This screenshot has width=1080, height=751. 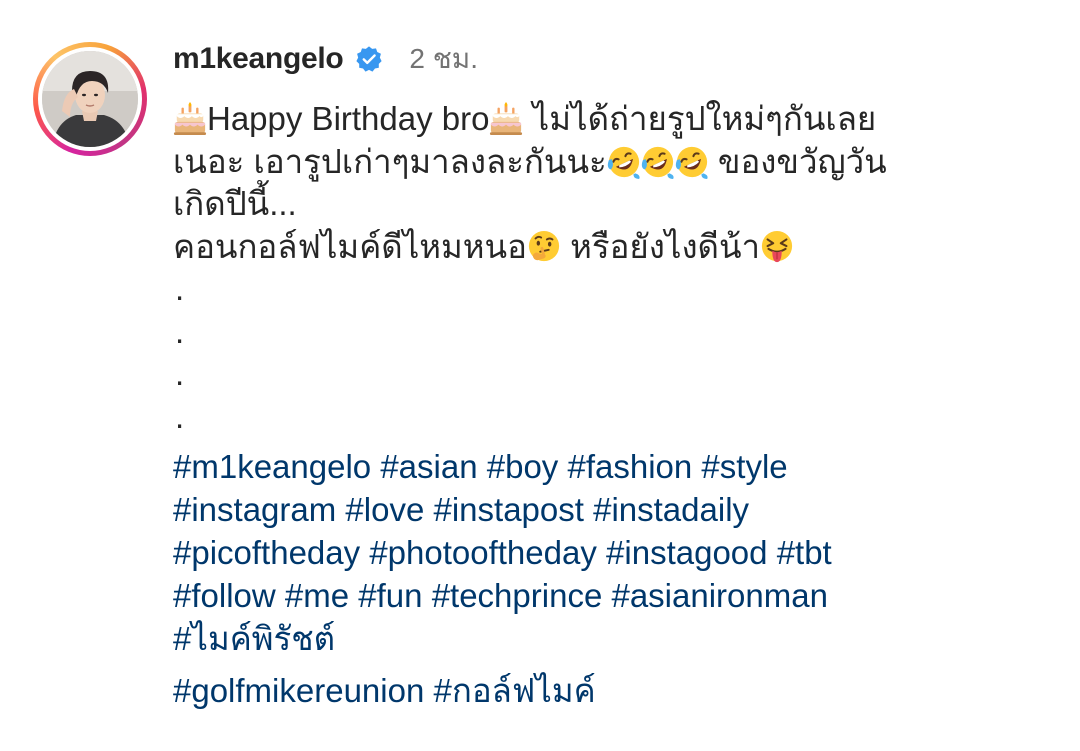 I want to click on hashtag-link: #style, so click(x=744, y=466).